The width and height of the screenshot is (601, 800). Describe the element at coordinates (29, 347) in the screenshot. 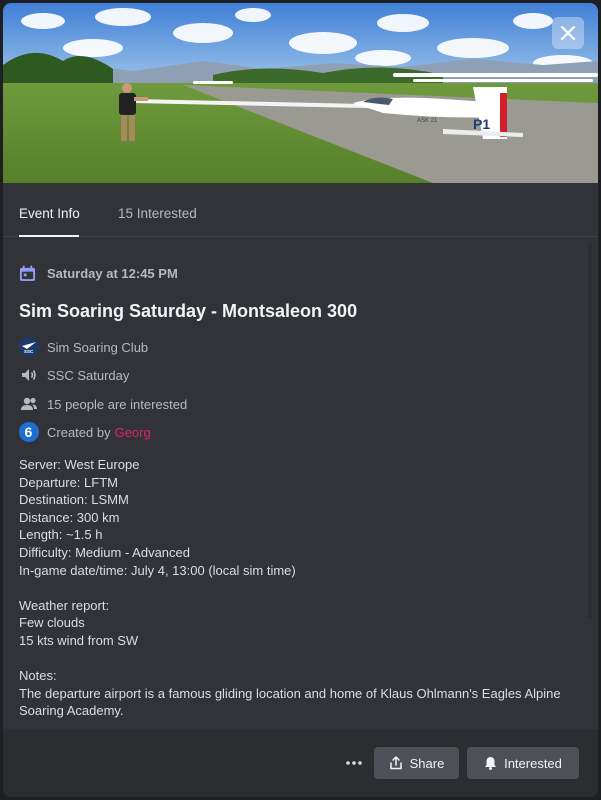

I see `server-icon: SSC` at that location.